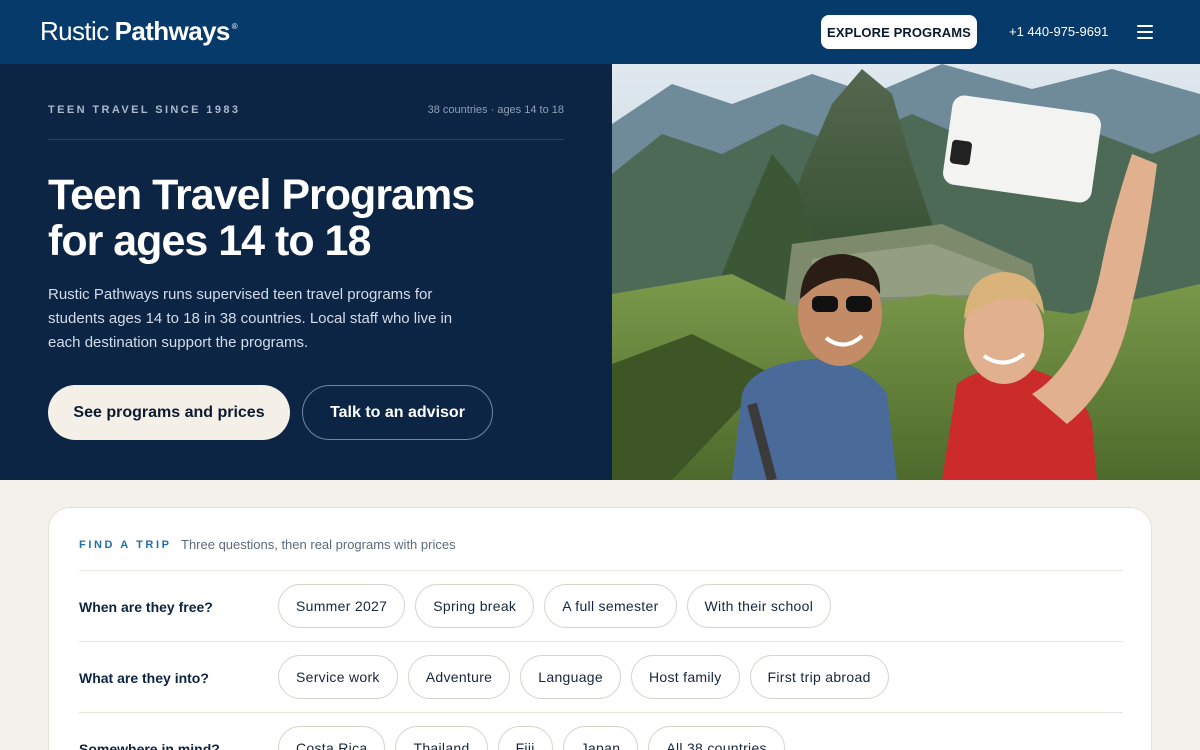 This screenshot has width=1200, height=750. What do you see at coordinates (144, 110) in the screenshot?
I see `hero-eyebrow: TEEN TRAVEL SINCE 1983` at bounding box center [144, 110].